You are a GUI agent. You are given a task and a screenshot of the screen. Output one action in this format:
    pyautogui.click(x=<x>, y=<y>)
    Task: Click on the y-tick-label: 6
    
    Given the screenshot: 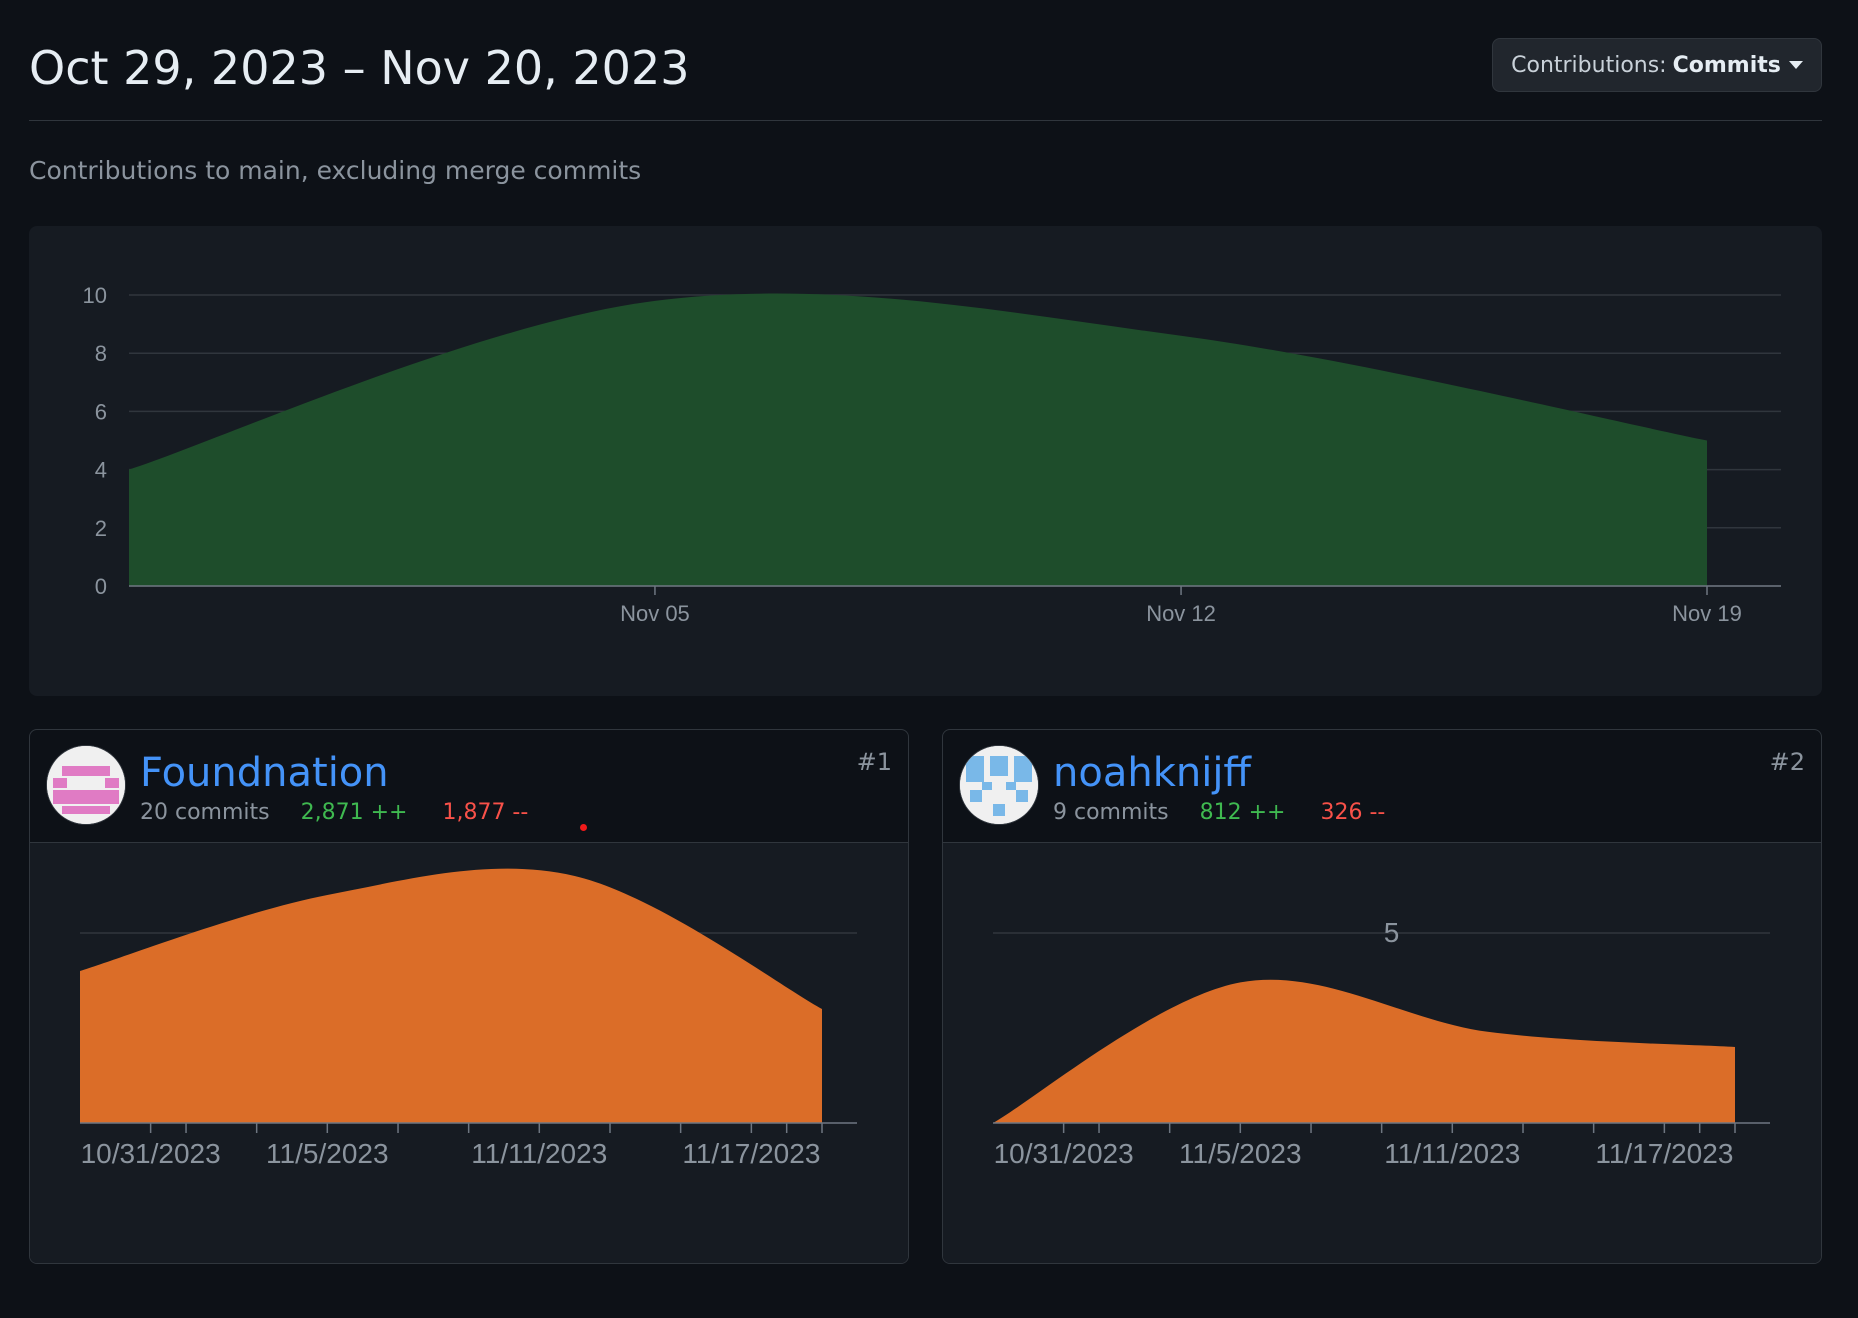 What is the action you would take?
    pyautogui.click(x=101, y=411)
    